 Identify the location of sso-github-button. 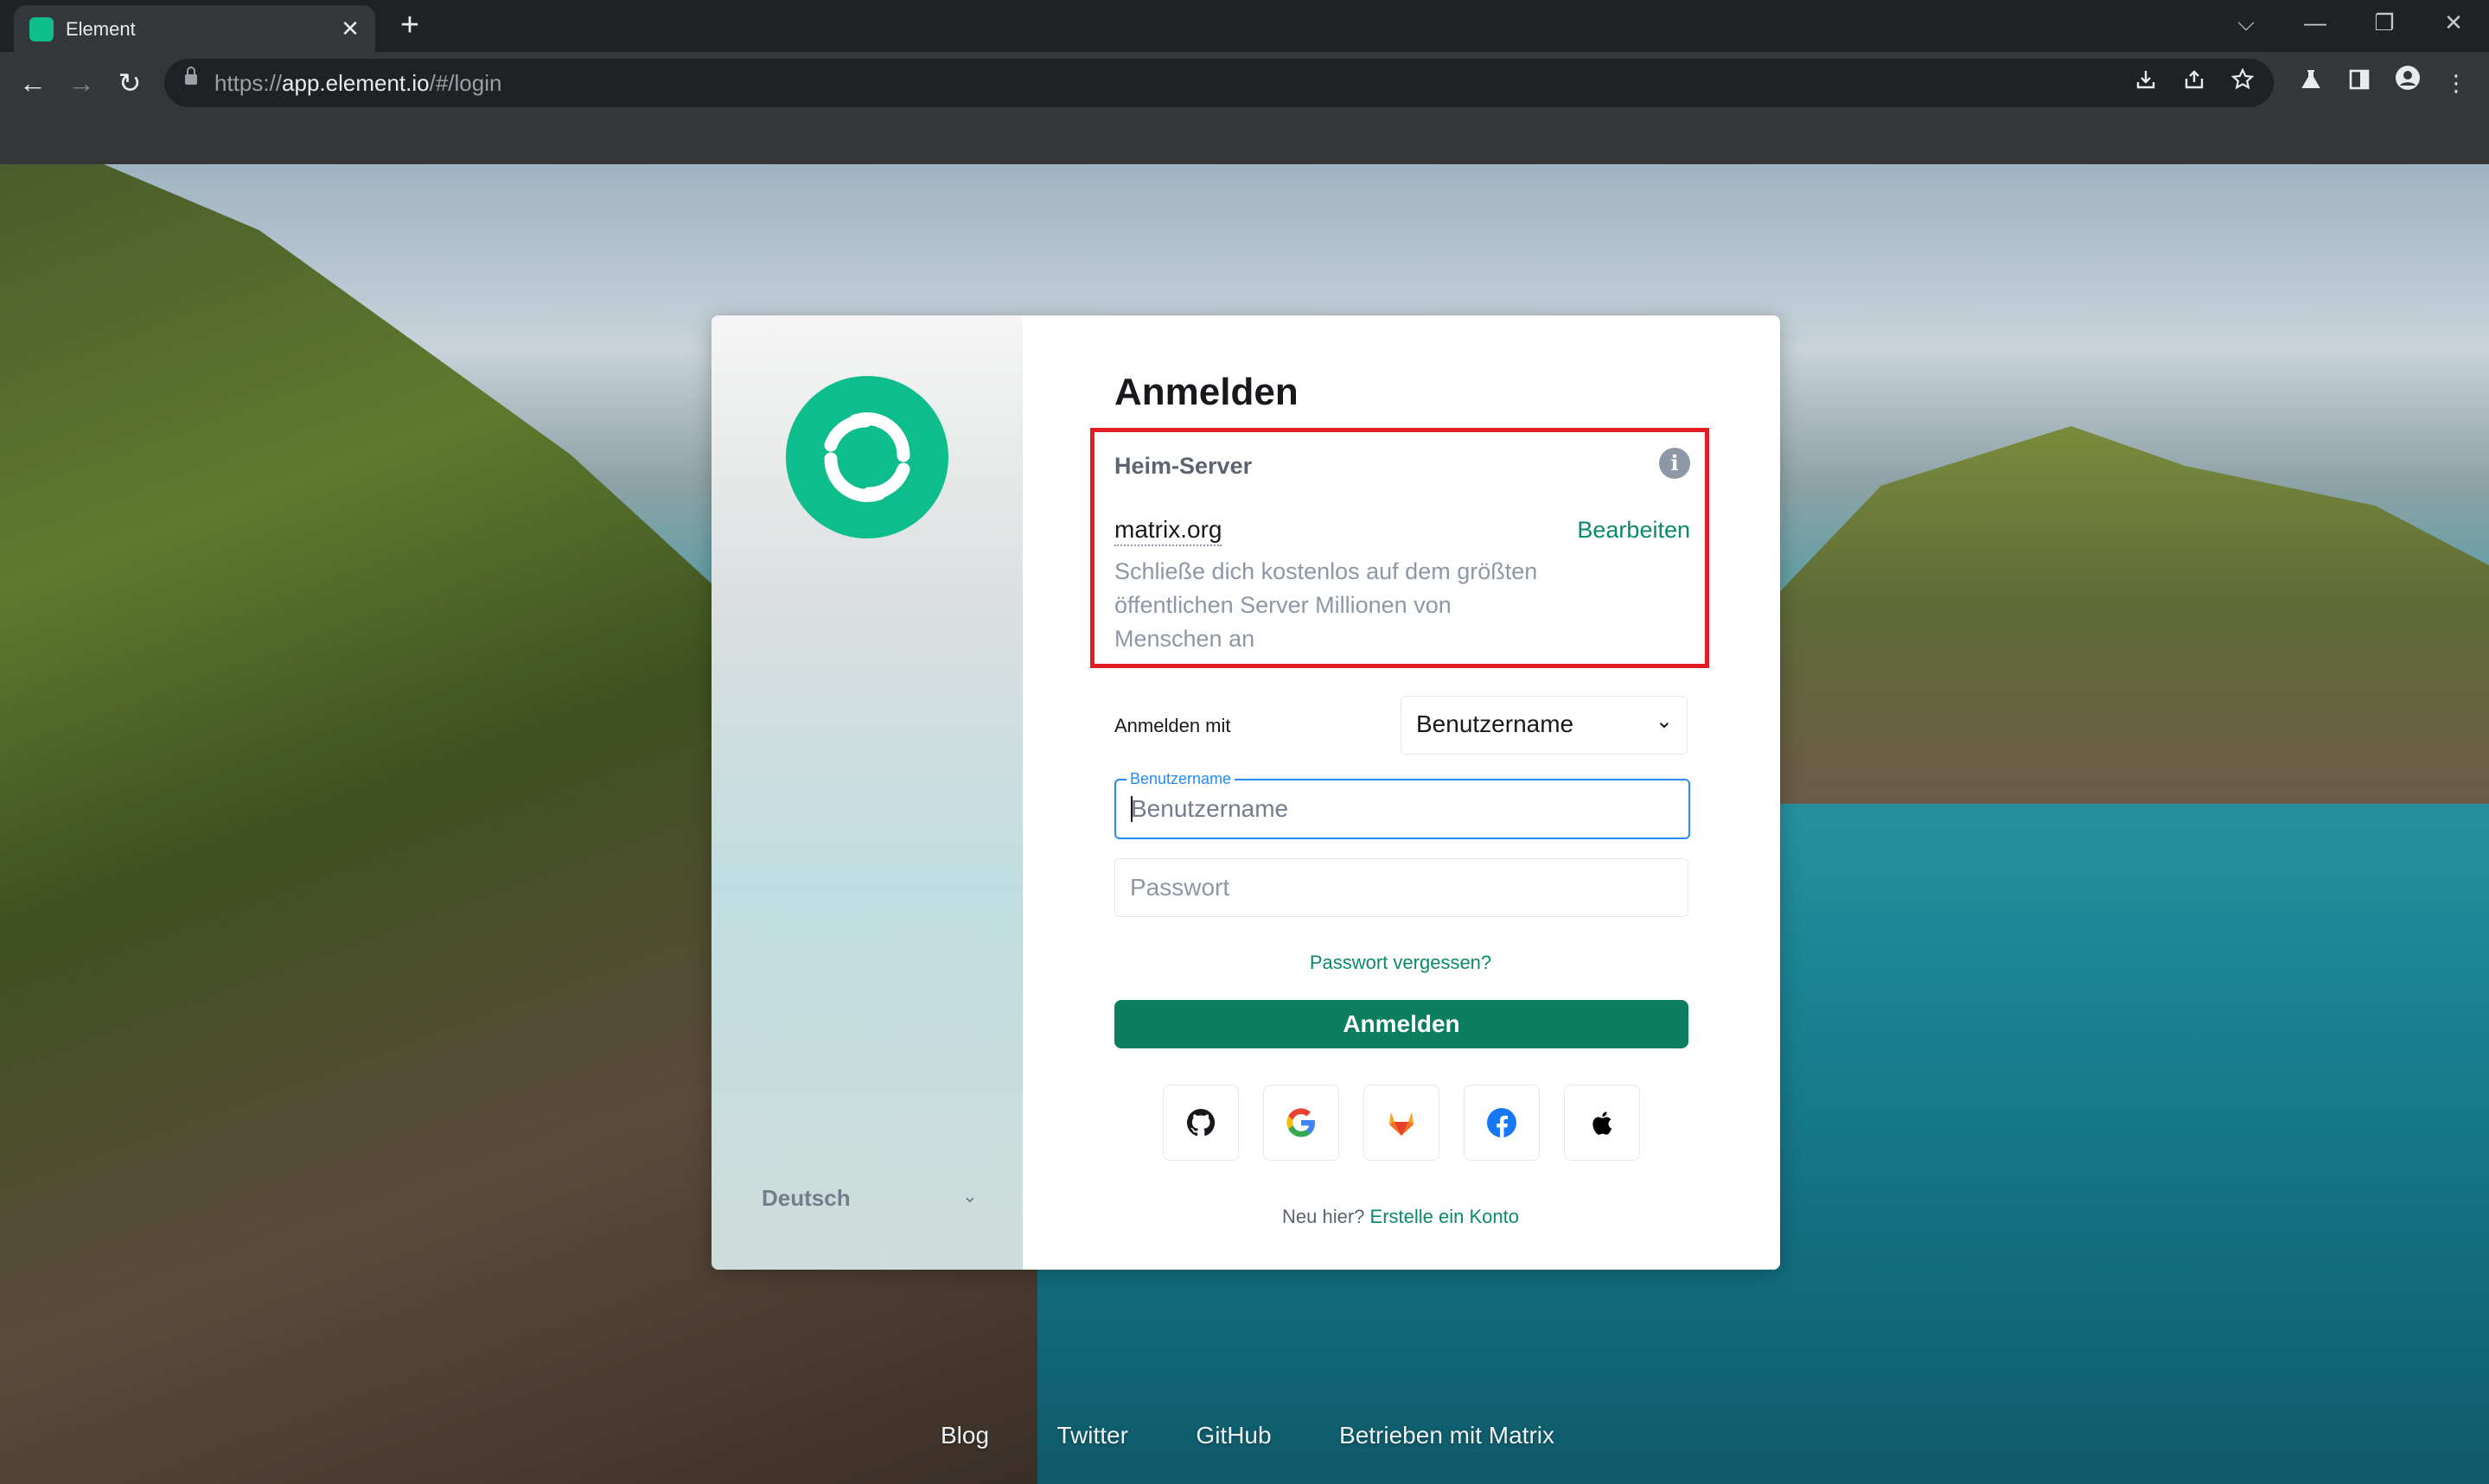
(1201, 1123).